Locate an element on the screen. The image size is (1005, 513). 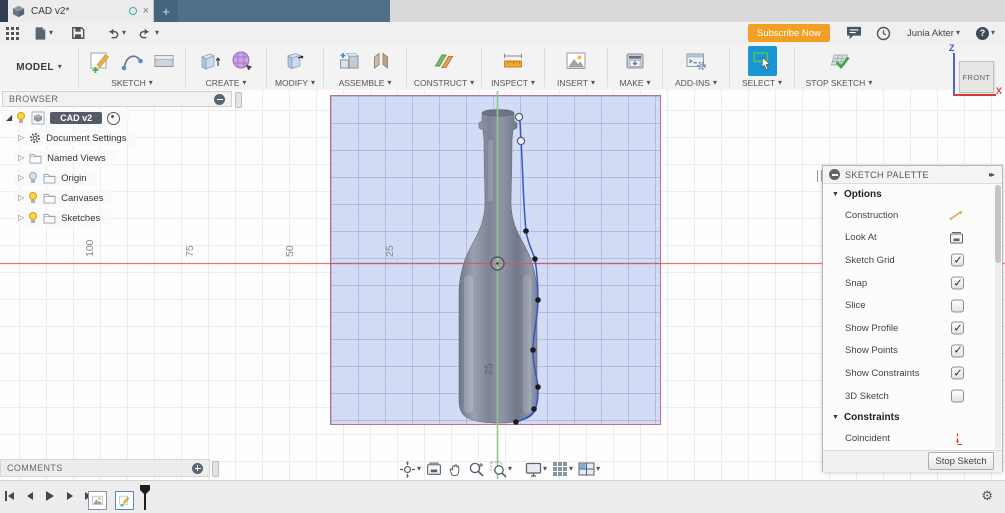
create-form-button is located at coordinates (242, 61).